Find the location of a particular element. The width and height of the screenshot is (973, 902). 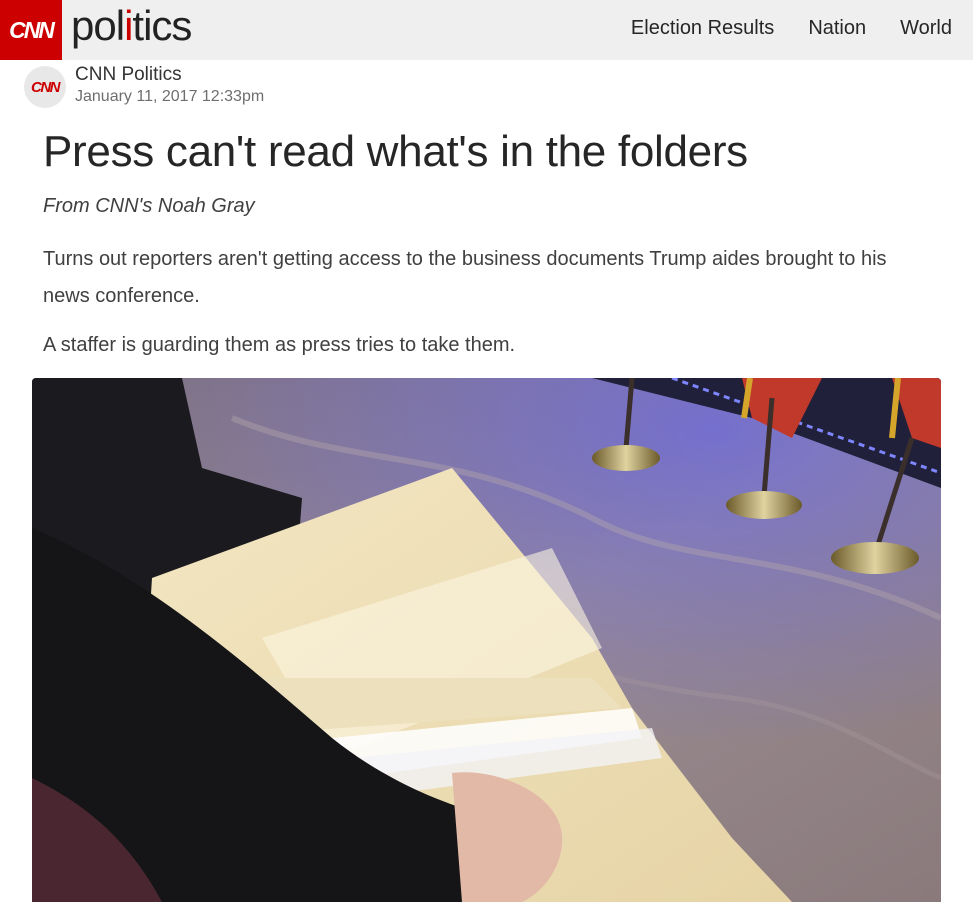

section-logo-prefix: pol is located at coordinates (98, 25).